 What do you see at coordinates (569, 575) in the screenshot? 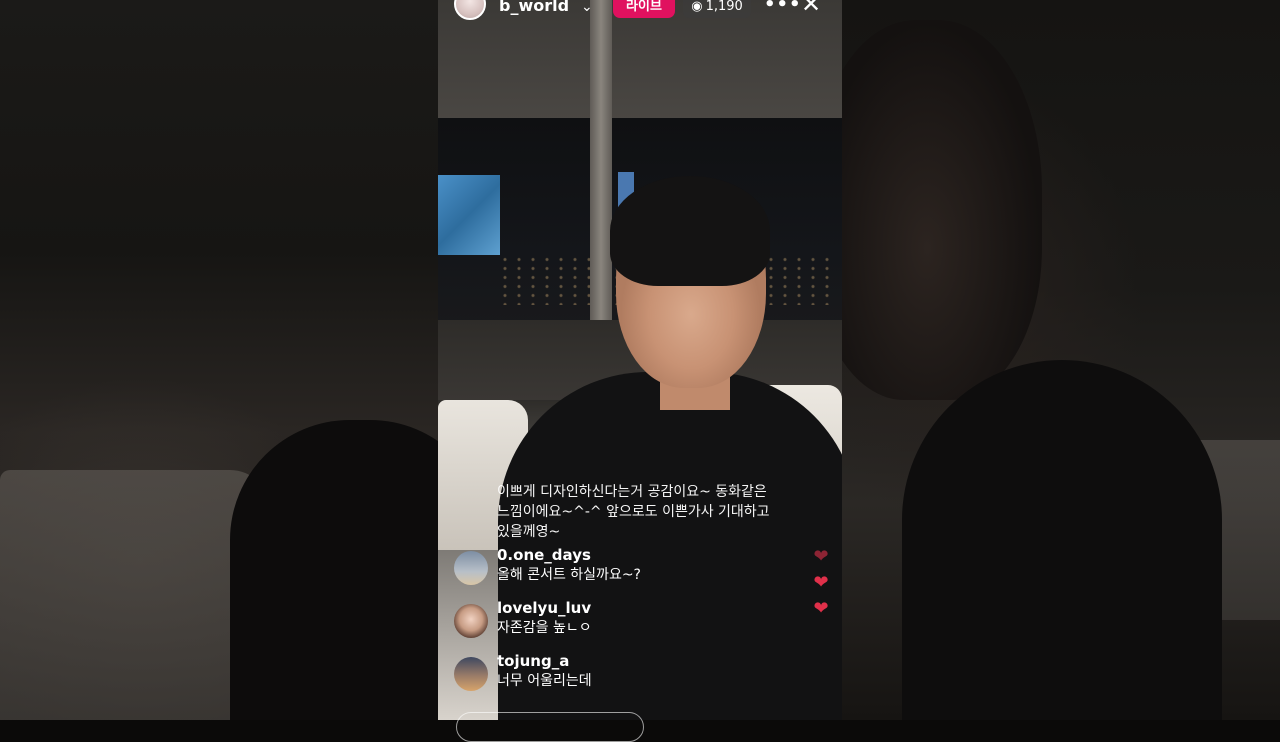
I see `comment-text: 올해 콘서트 하실까요~?` at bounding box center [569, 575].